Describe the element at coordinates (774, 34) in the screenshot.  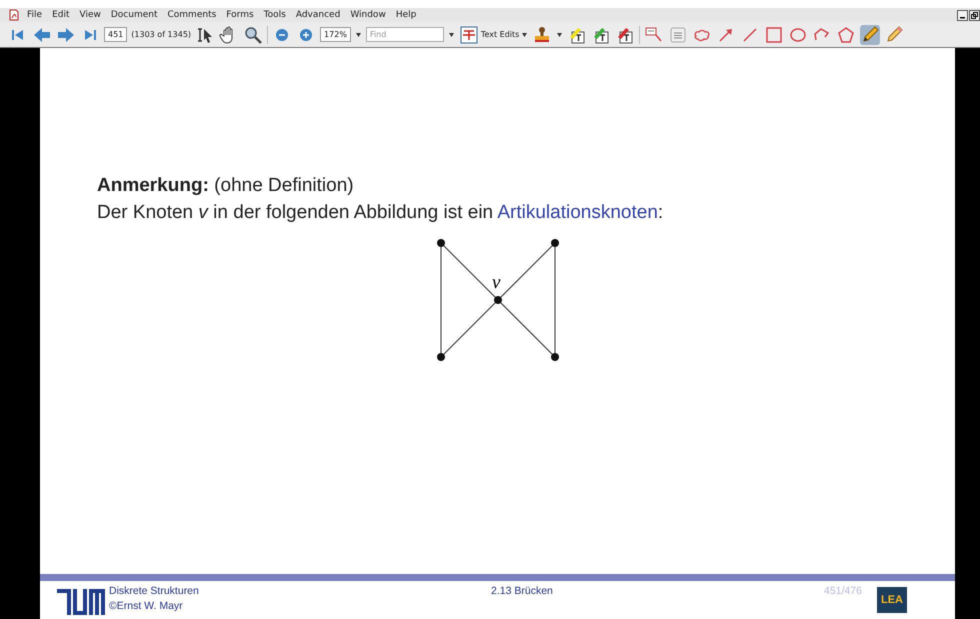
I see `rectangle-icon` at that location.